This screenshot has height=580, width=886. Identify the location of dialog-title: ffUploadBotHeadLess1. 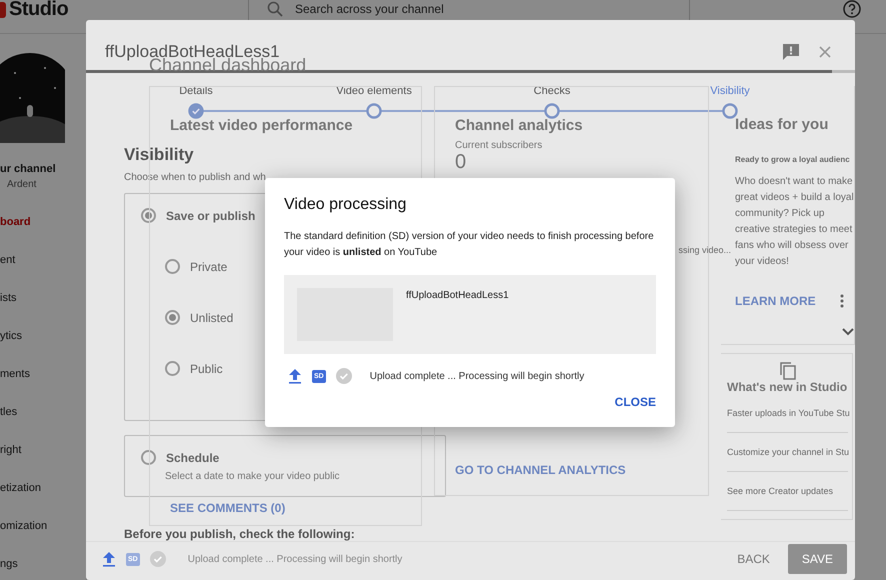
(192, 51).